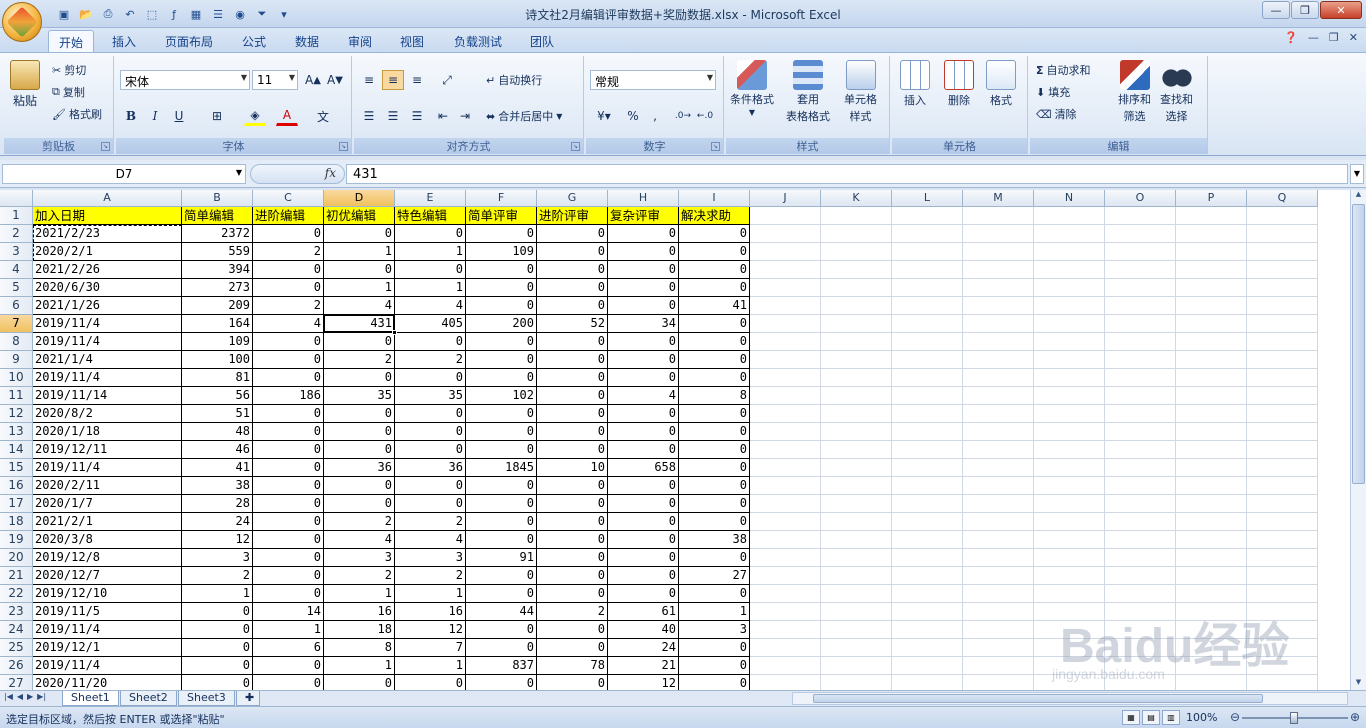  I want to click on table-cell: 28, so click(217, 504).